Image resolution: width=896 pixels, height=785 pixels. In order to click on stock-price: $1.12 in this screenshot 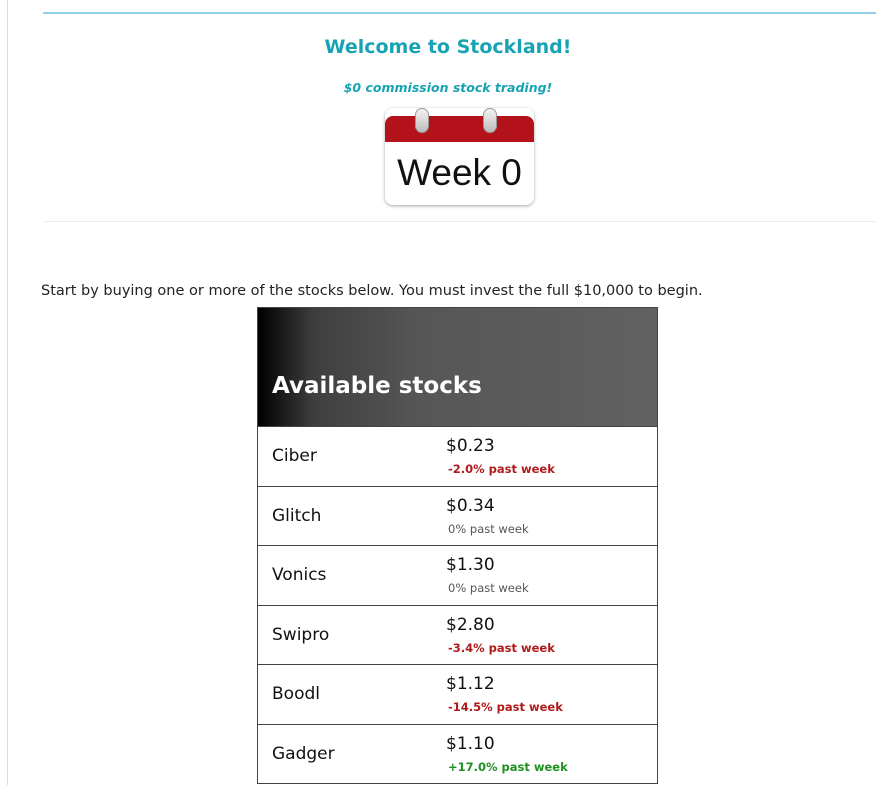, I will do `click(470, 684)`.